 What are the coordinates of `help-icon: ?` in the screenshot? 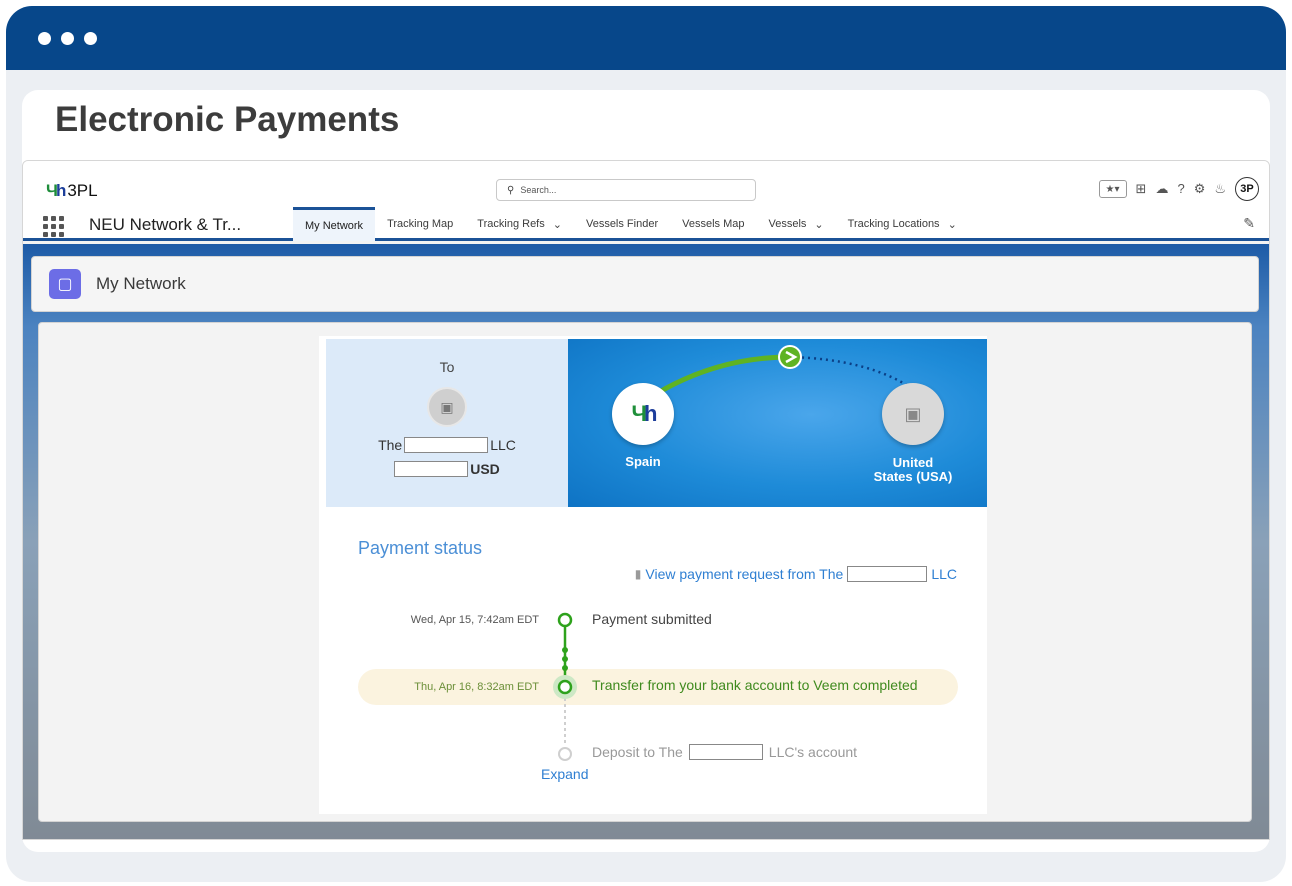 It's located at (1180, 189).